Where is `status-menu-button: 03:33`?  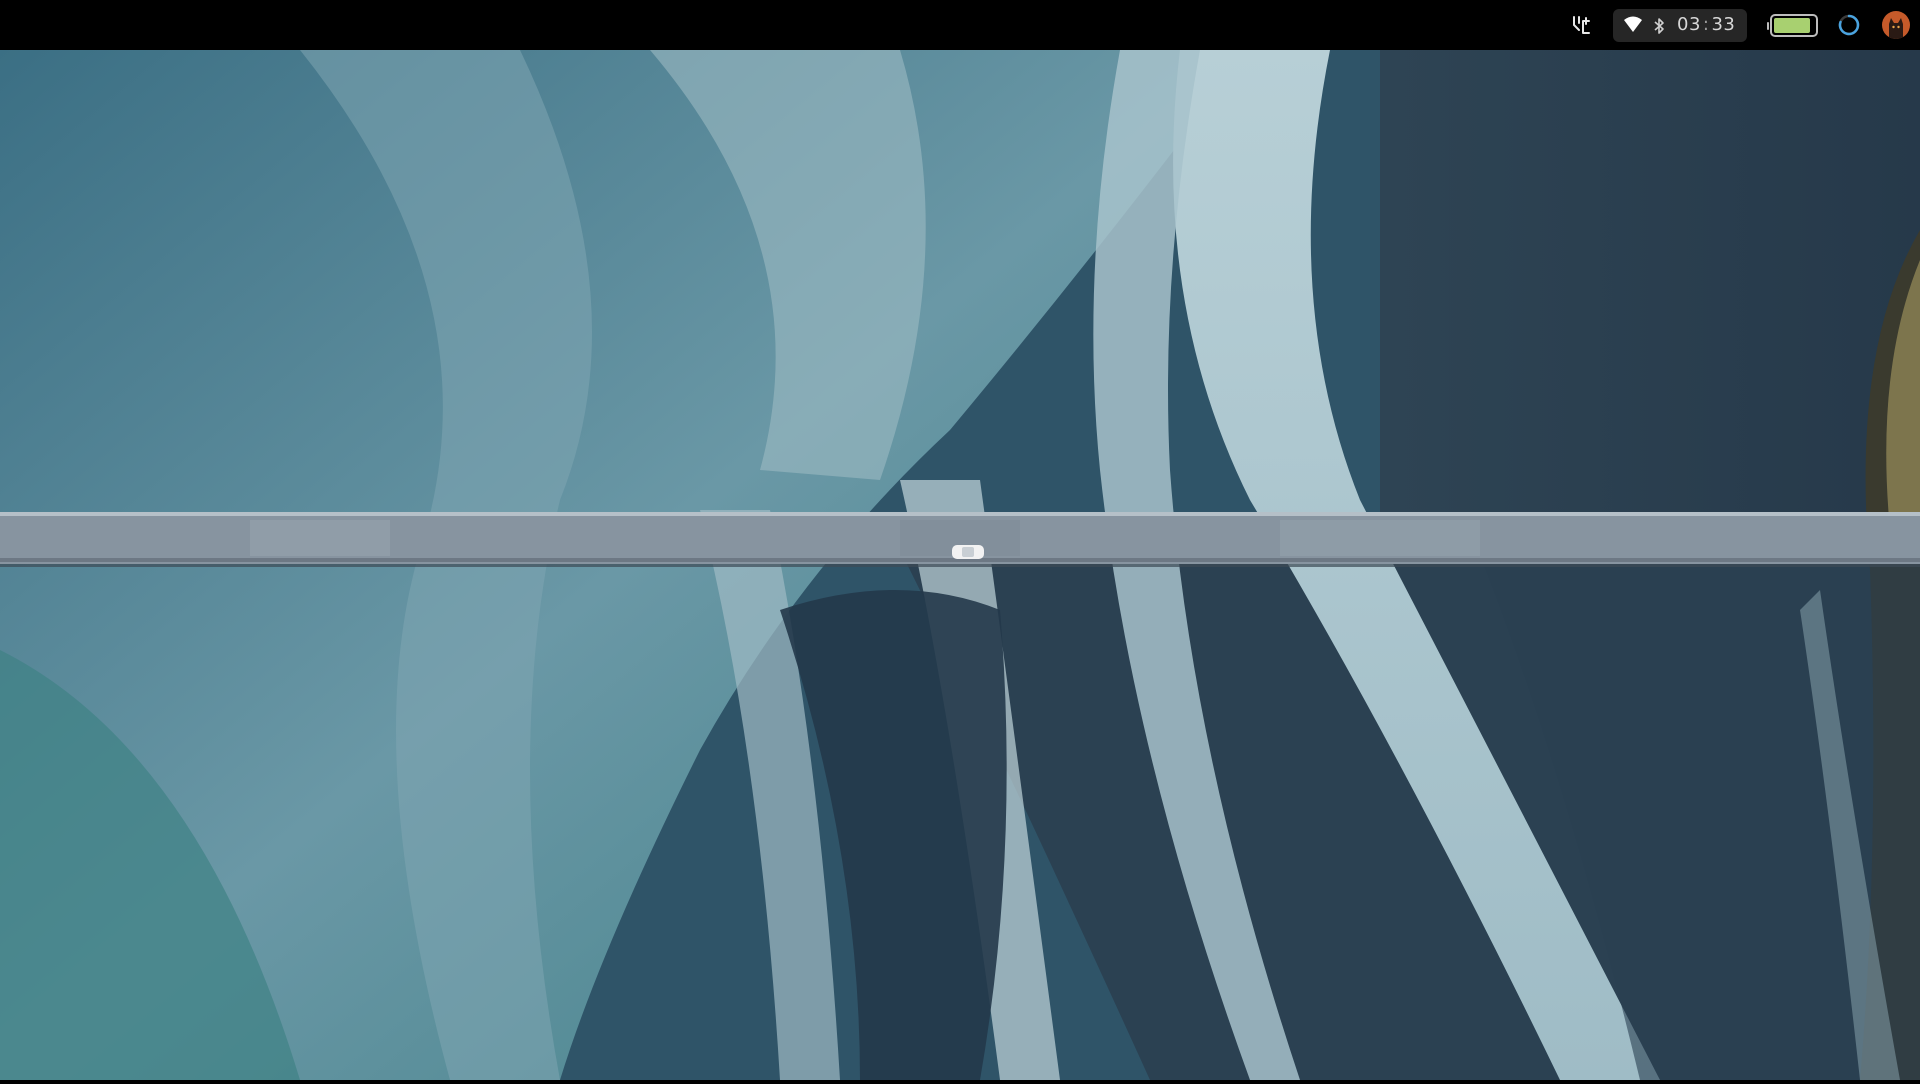 status-menu-button: 03:33 is located at coordinates (1680, 25).